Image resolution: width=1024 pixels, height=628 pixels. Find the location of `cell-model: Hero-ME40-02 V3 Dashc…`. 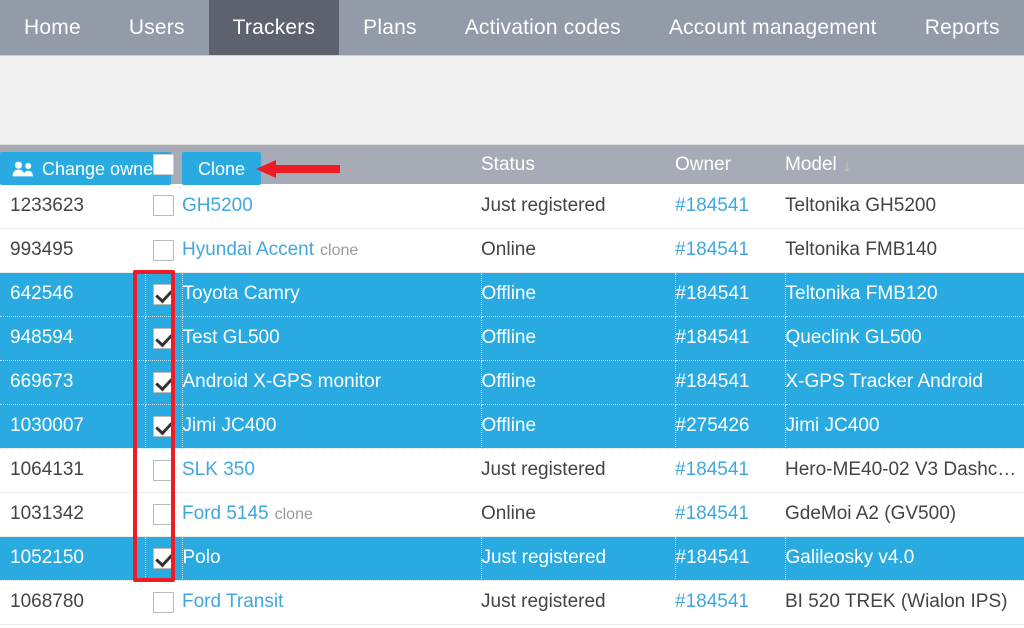

cell-model: Hero-ME40-02 V3 Dashc… is located at coordinates (904, 470).